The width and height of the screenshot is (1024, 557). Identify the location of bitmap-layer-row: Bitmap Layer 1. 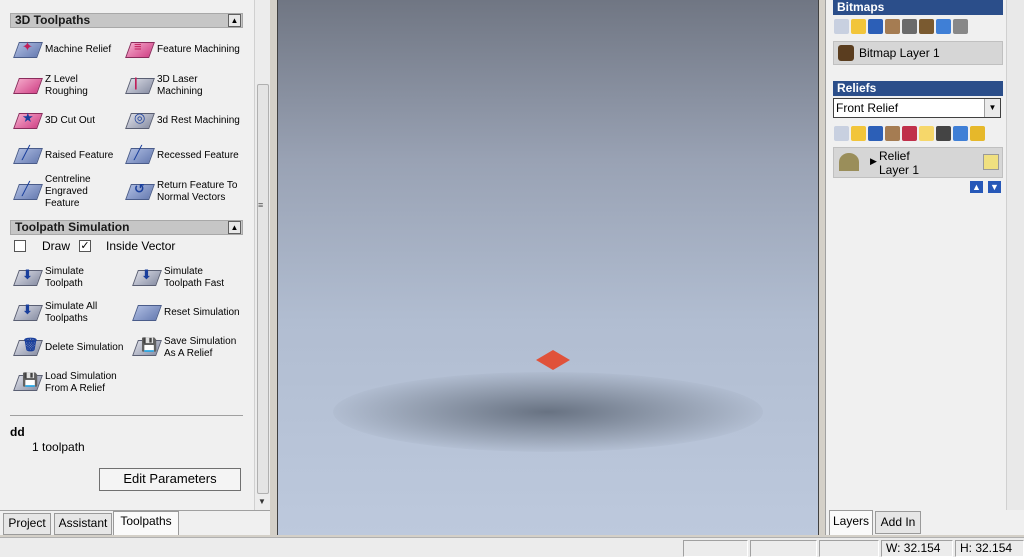
(918, 53).